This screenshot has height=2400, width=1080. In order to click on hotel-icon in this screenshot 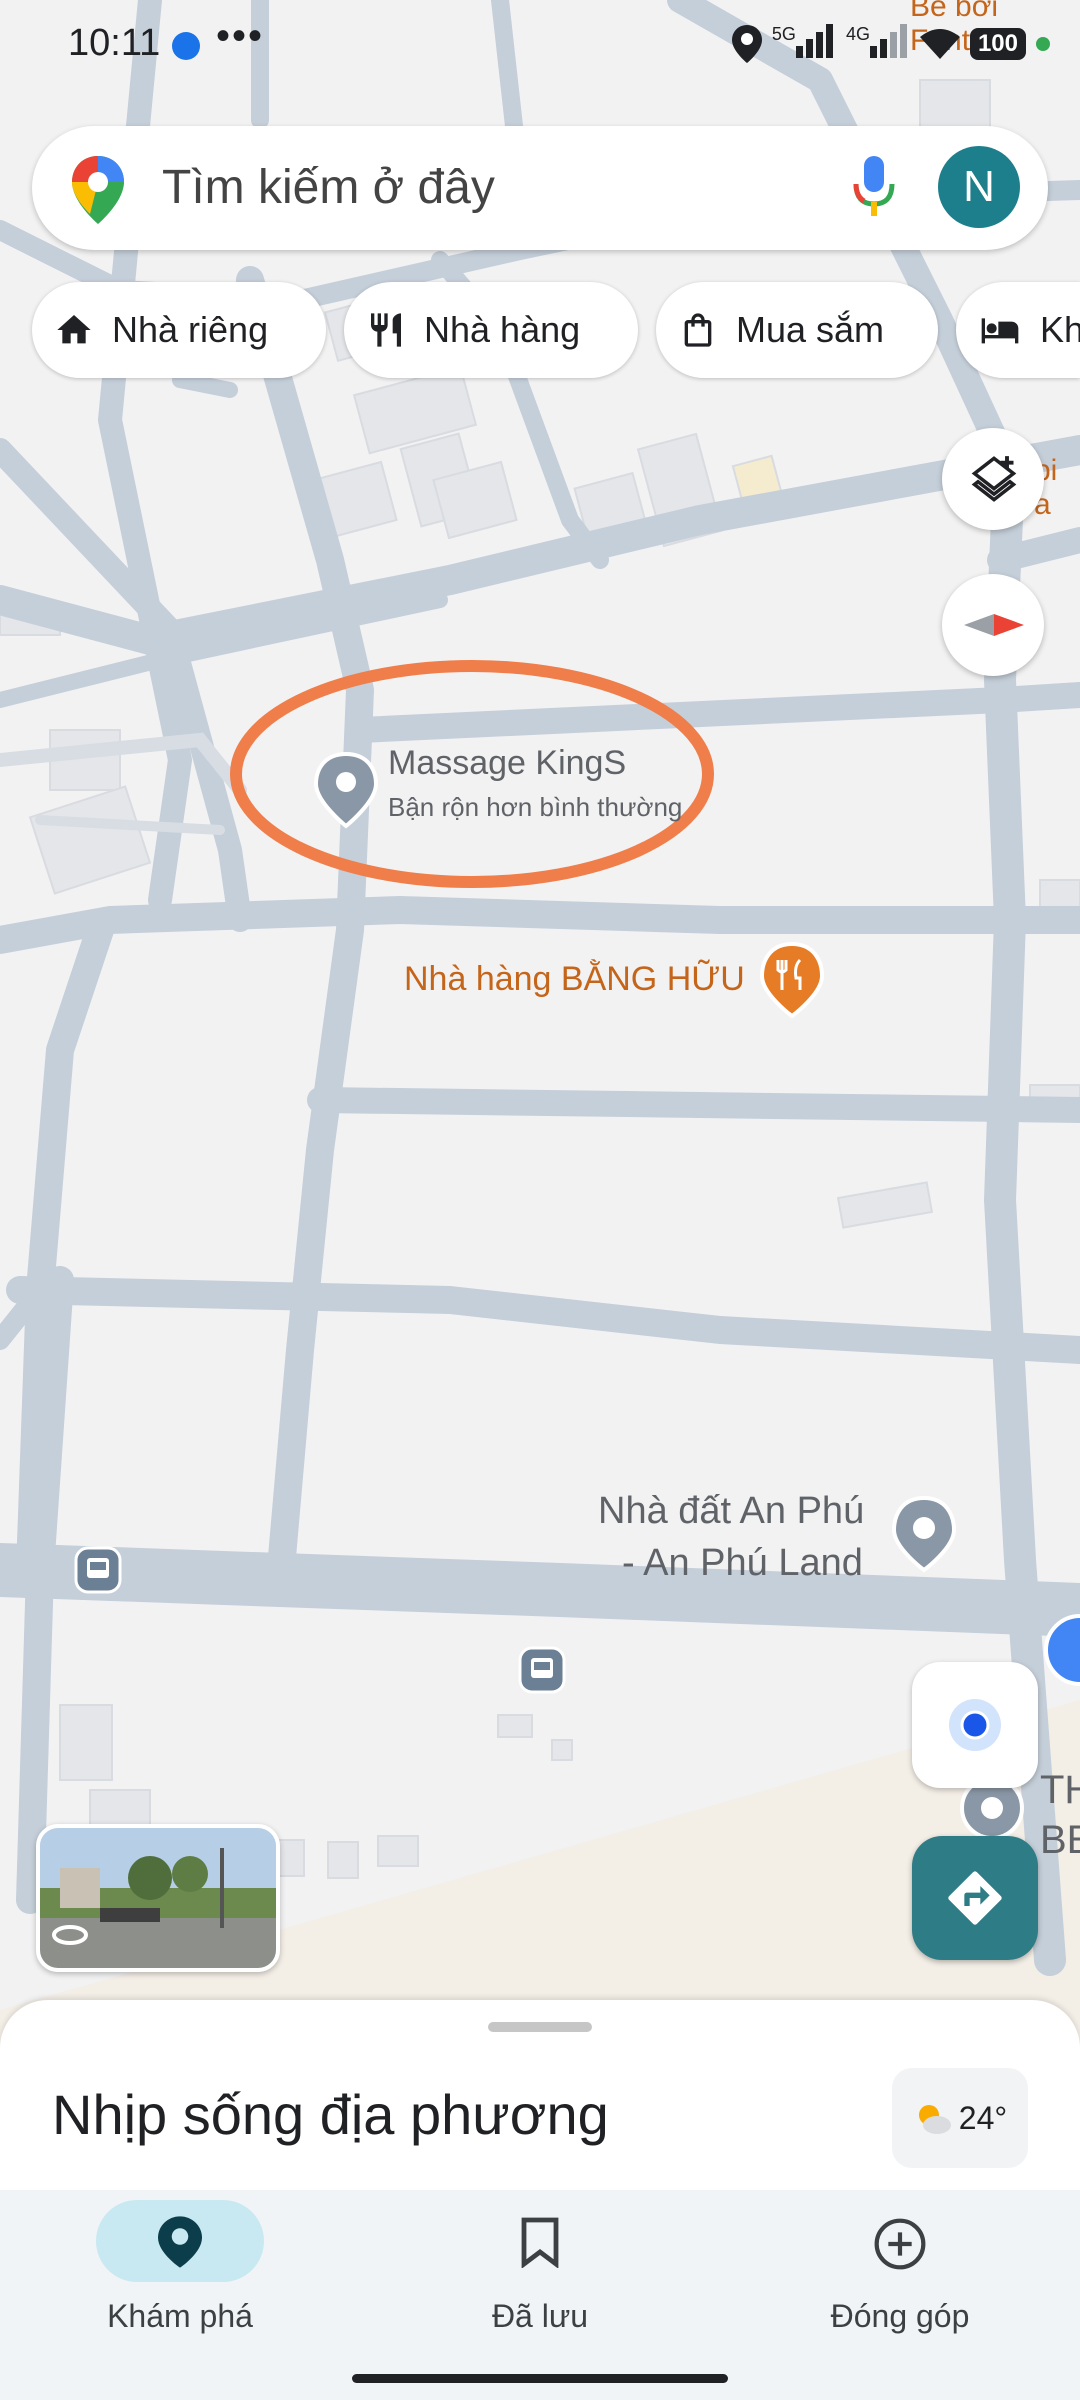, I will do `click(1000, 331)`.